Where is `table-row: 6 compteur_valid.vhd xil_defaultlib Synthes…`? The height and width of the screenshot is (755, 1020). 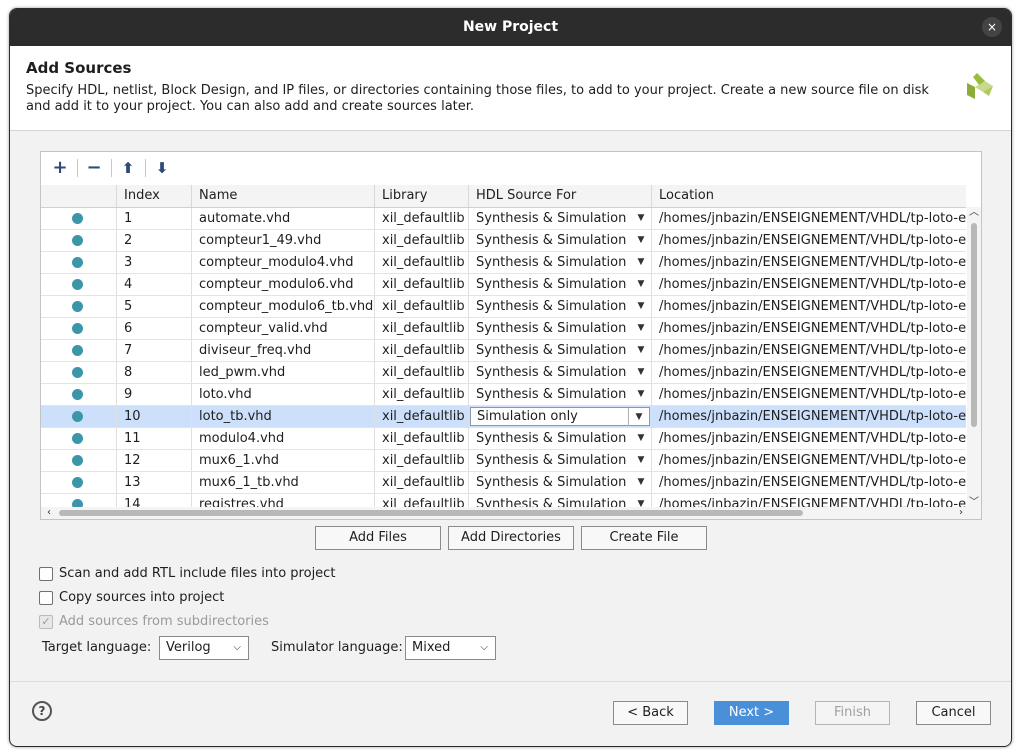
table-row: 6 compteur_valid.vhd xil_defaultlib Synthes… is located at coordinates (503, 329).